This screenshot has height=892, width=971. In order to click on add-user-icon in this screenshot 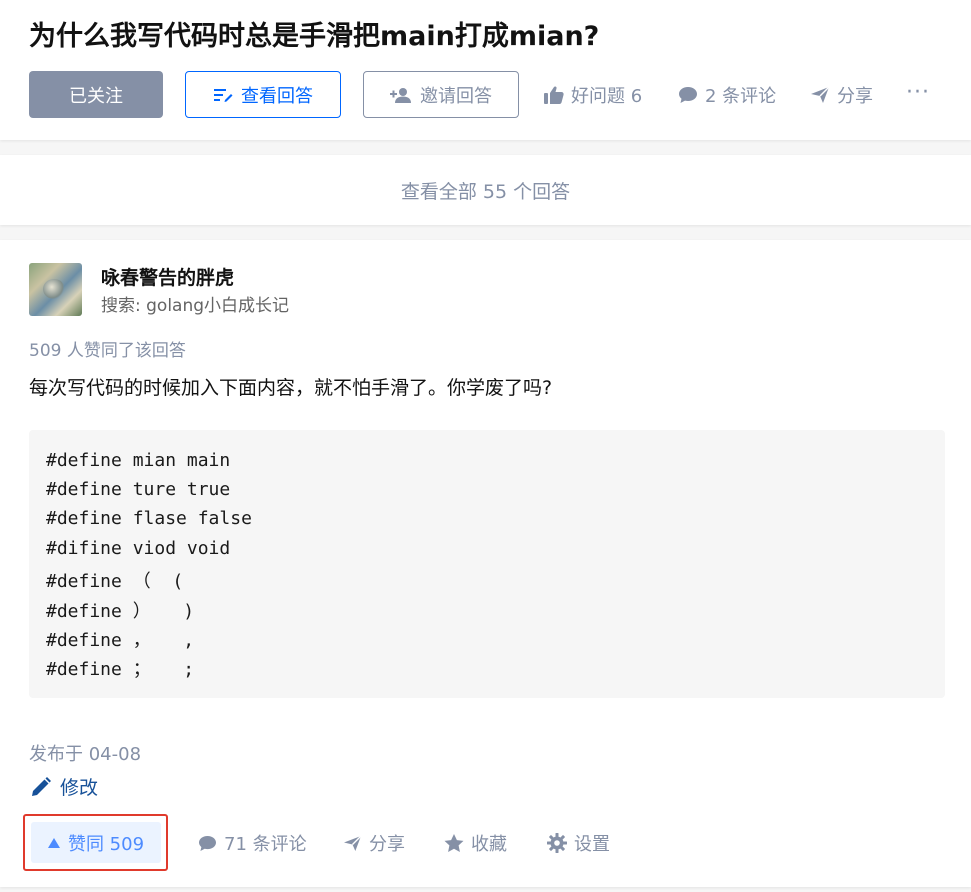, I will do `click(400, 95)`.